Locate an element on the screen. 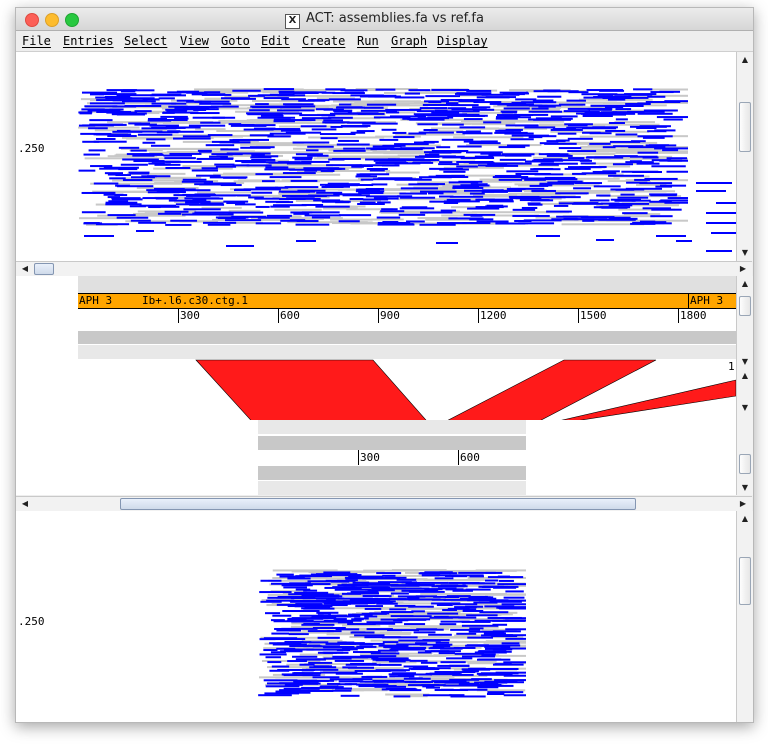 The width and height of the screenshot is (768, 746). menu-run: Run is located at coordinates (368, 41).